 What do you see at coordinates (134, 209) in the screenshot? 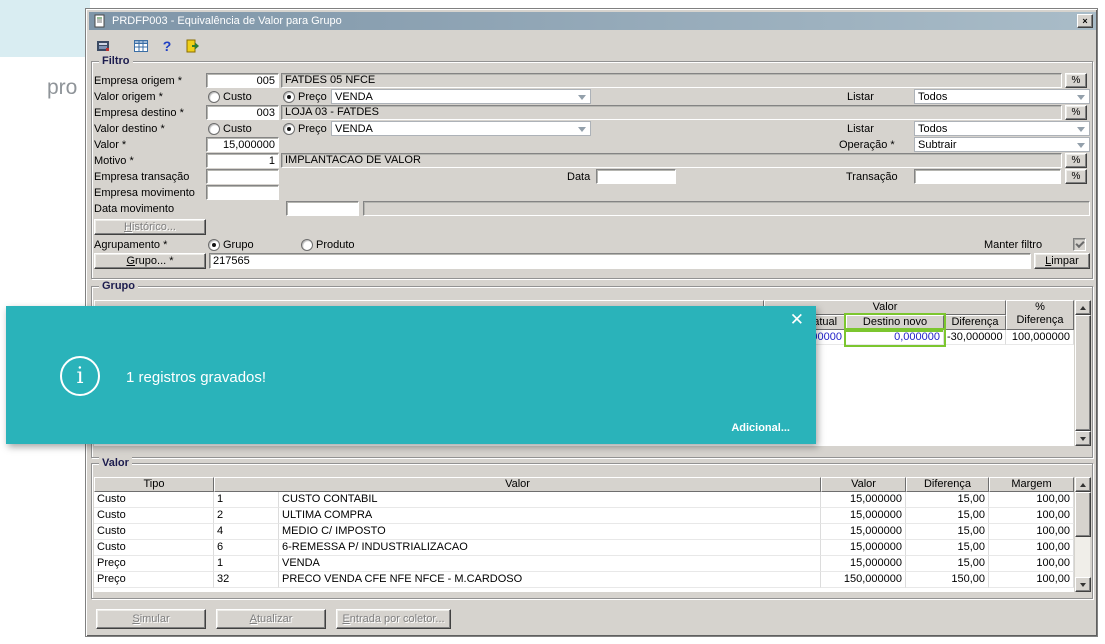
I see `label-data-movimento: Data movimento` at bounding box center [134, 209].